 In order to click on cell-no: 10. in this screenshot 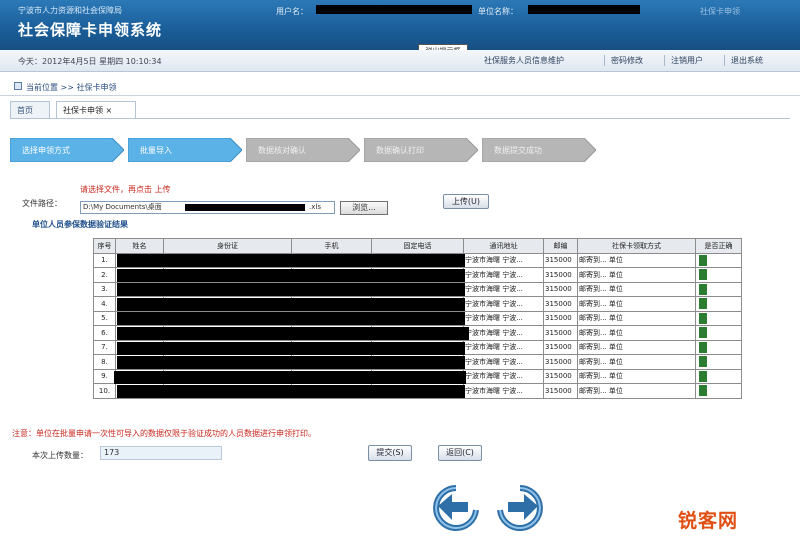, I will do `click(104, 391)`.